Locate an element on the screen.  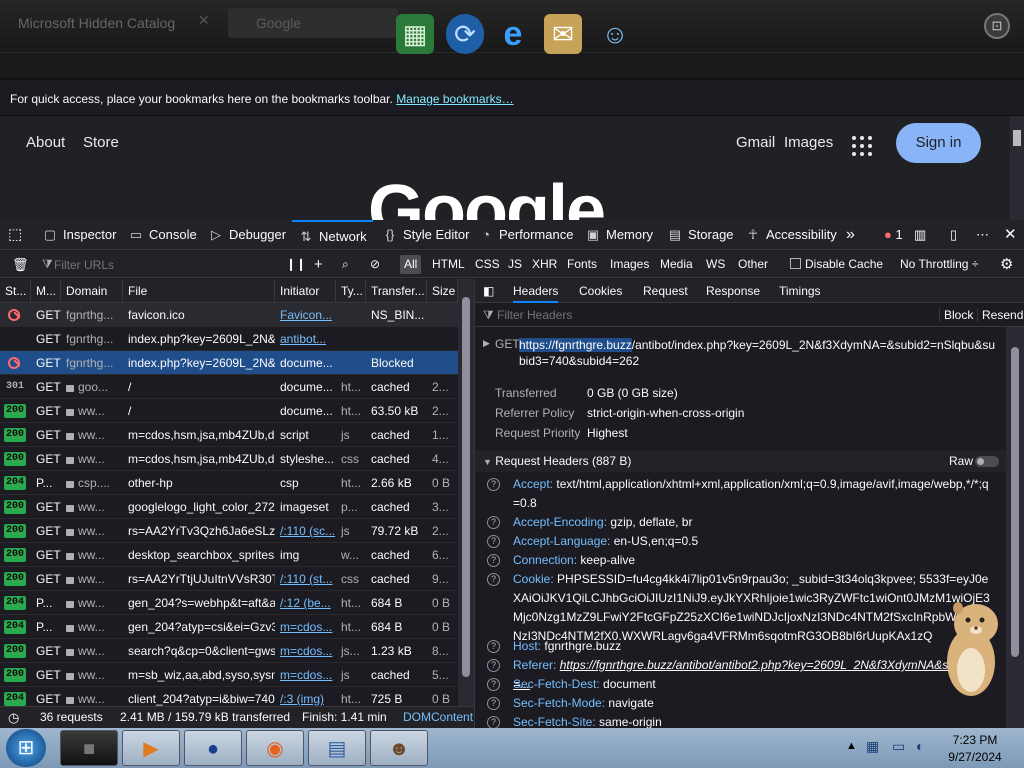
media-player-icon: ▶ is located at coordinates (151, 748).